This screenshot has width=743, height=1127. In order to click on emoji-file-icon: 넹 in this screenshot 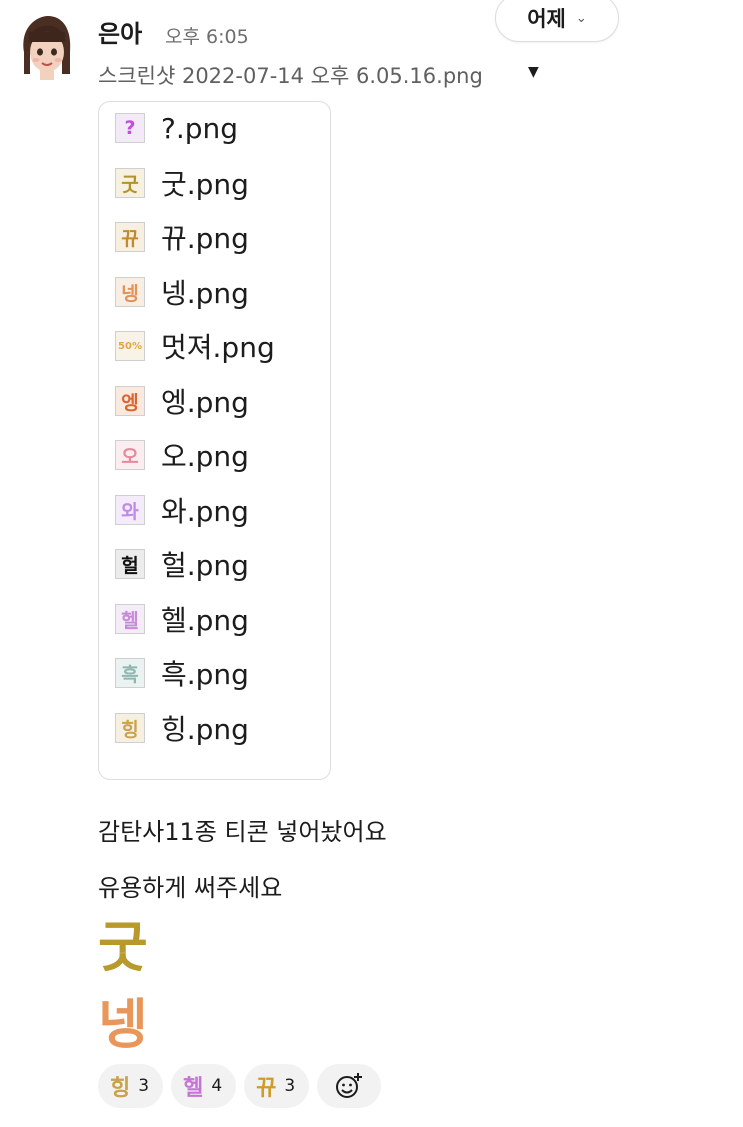, I will do `click(130, 292)`.